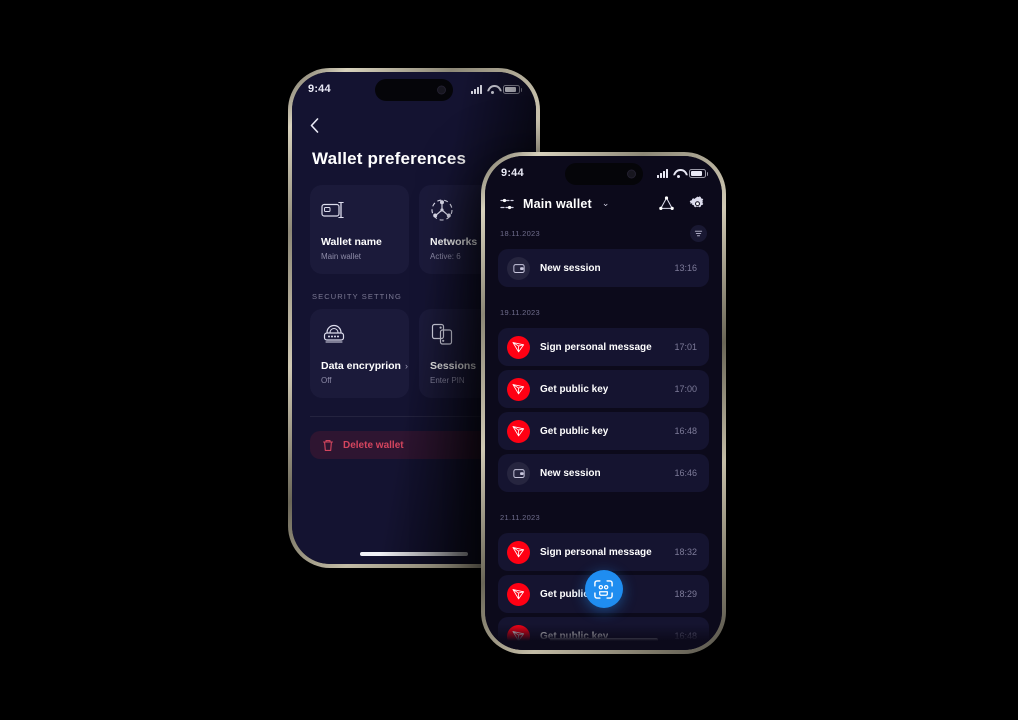 The image size is (1018, 720). Describe the element at coordinates (606, 203) in the screenshot. I see `chevron-down-icon: ⌄` at that location.